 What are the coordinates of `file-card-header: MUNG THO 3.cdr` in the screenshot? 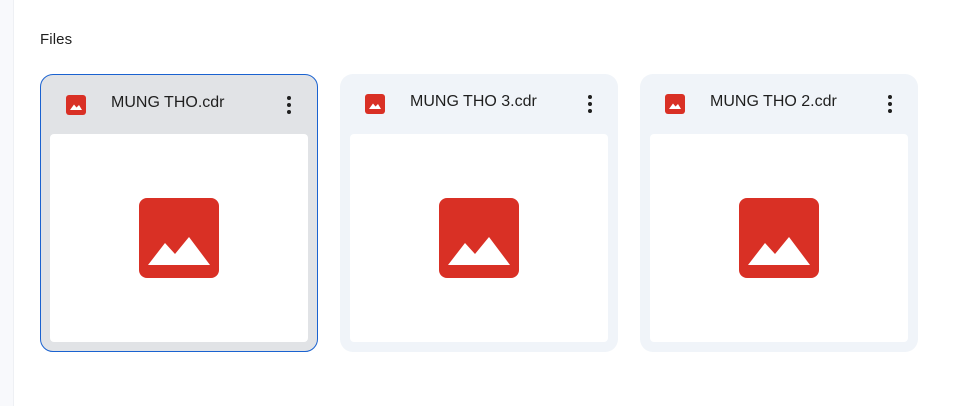 It's located at (479, 104).